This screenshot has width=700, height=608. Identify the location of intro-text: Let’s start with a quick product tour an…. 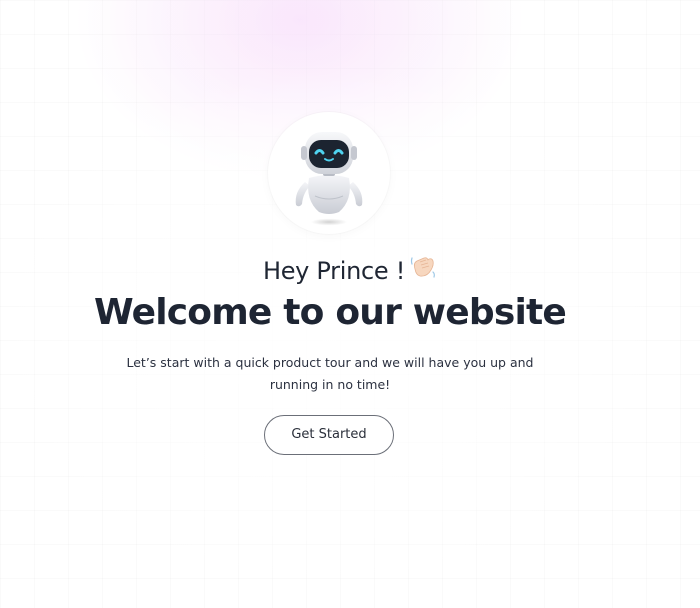
(330, 373).